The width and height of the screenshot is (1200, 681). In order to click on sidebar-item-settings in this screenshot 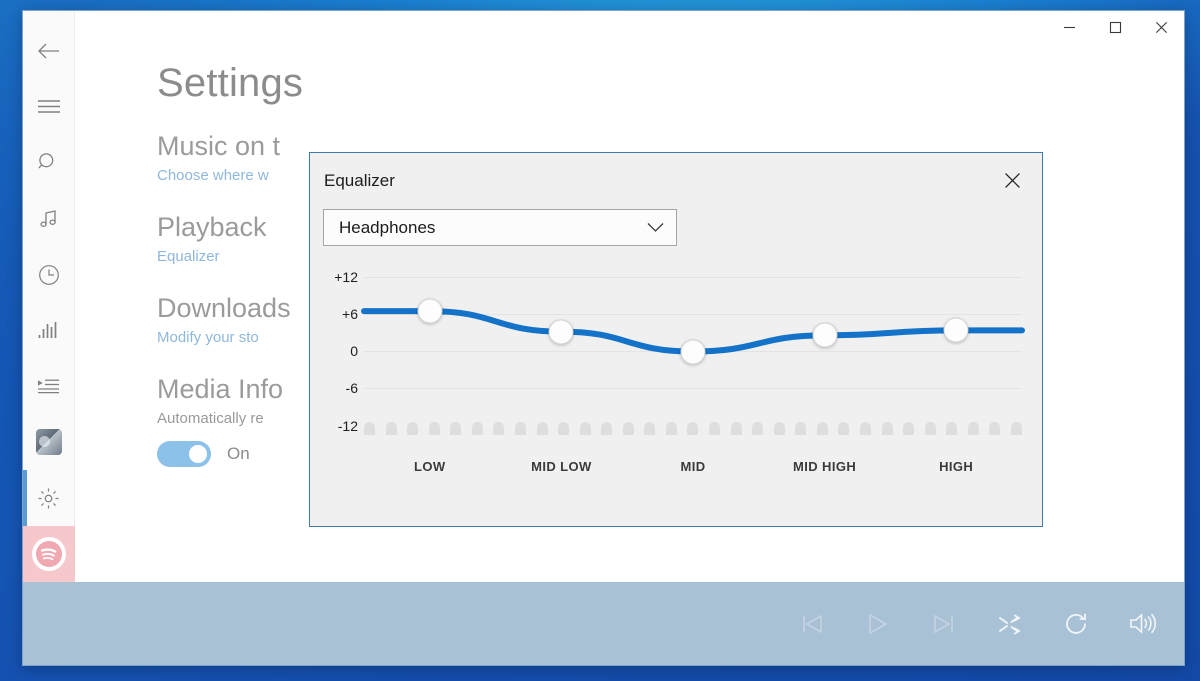, I will do `click(48, 498)`.